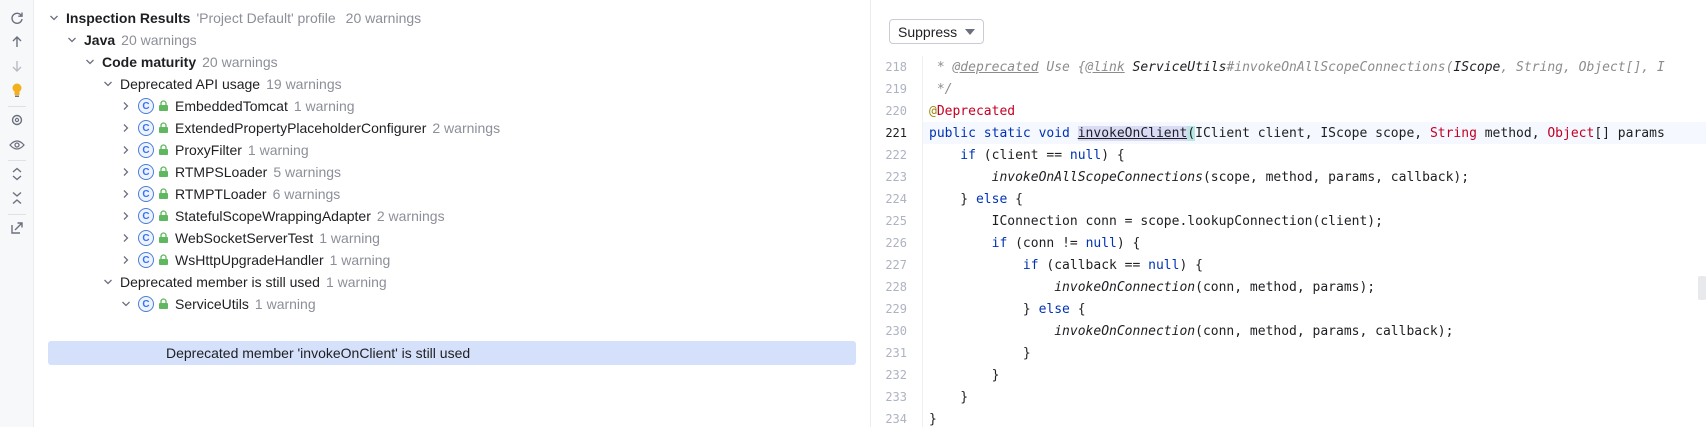 This screenshot has width=1706, height=427. Describe the element at coordinates (17, 228) in the screenshot. I see `export-icon` at that location.